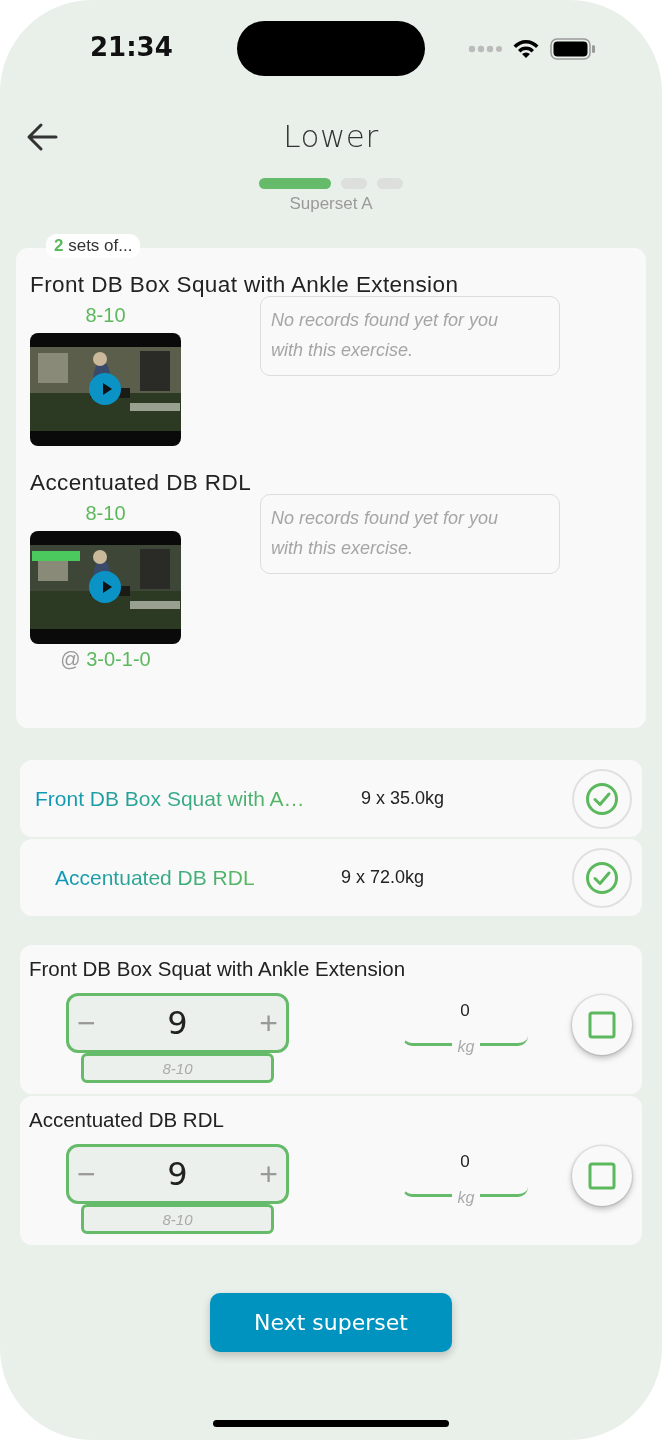 The width and height of the screenshot is (662, 1440). What do you see at coordinates (485, 49) in the screenshot?
I see `signal-icon` at bounding box center [485, 49].